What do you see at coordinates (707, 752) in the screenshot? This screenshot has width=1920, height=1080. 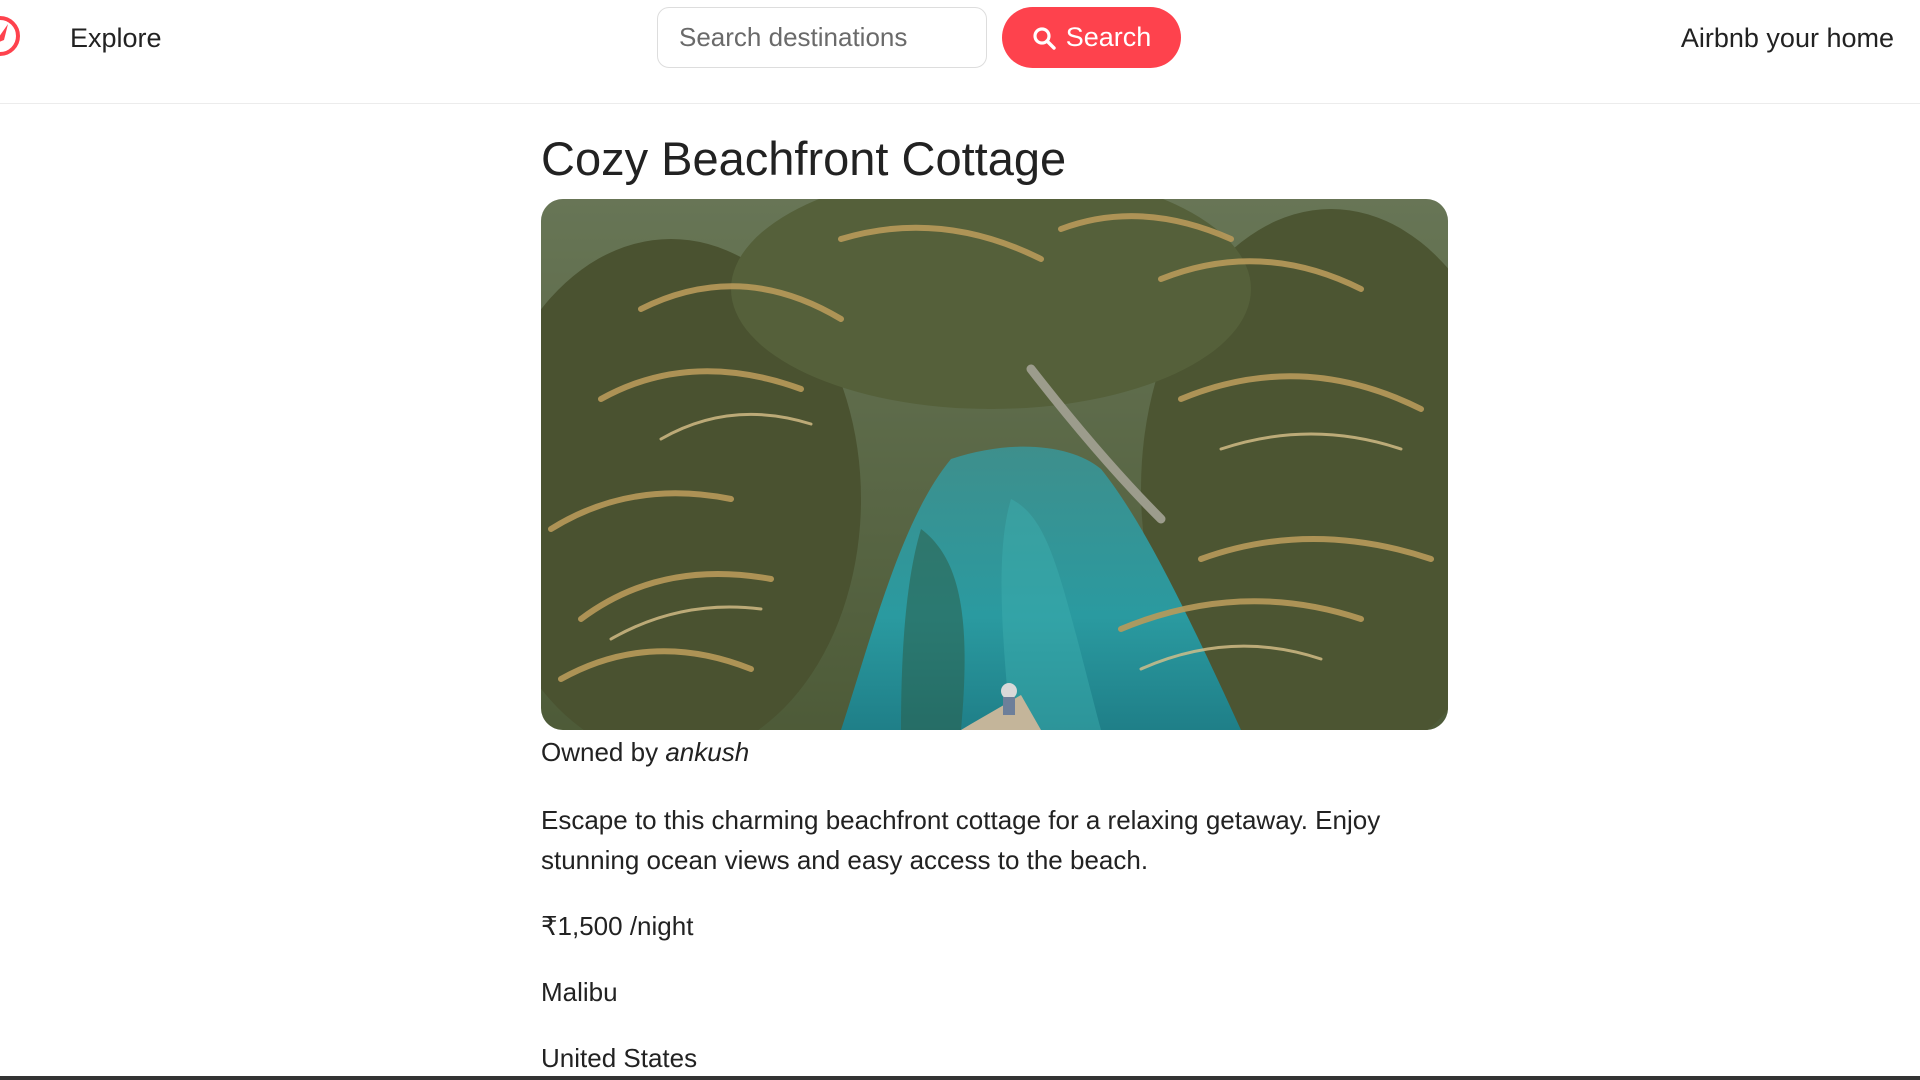 I see `owner-name: ankush` at bounding box center [707, 752].